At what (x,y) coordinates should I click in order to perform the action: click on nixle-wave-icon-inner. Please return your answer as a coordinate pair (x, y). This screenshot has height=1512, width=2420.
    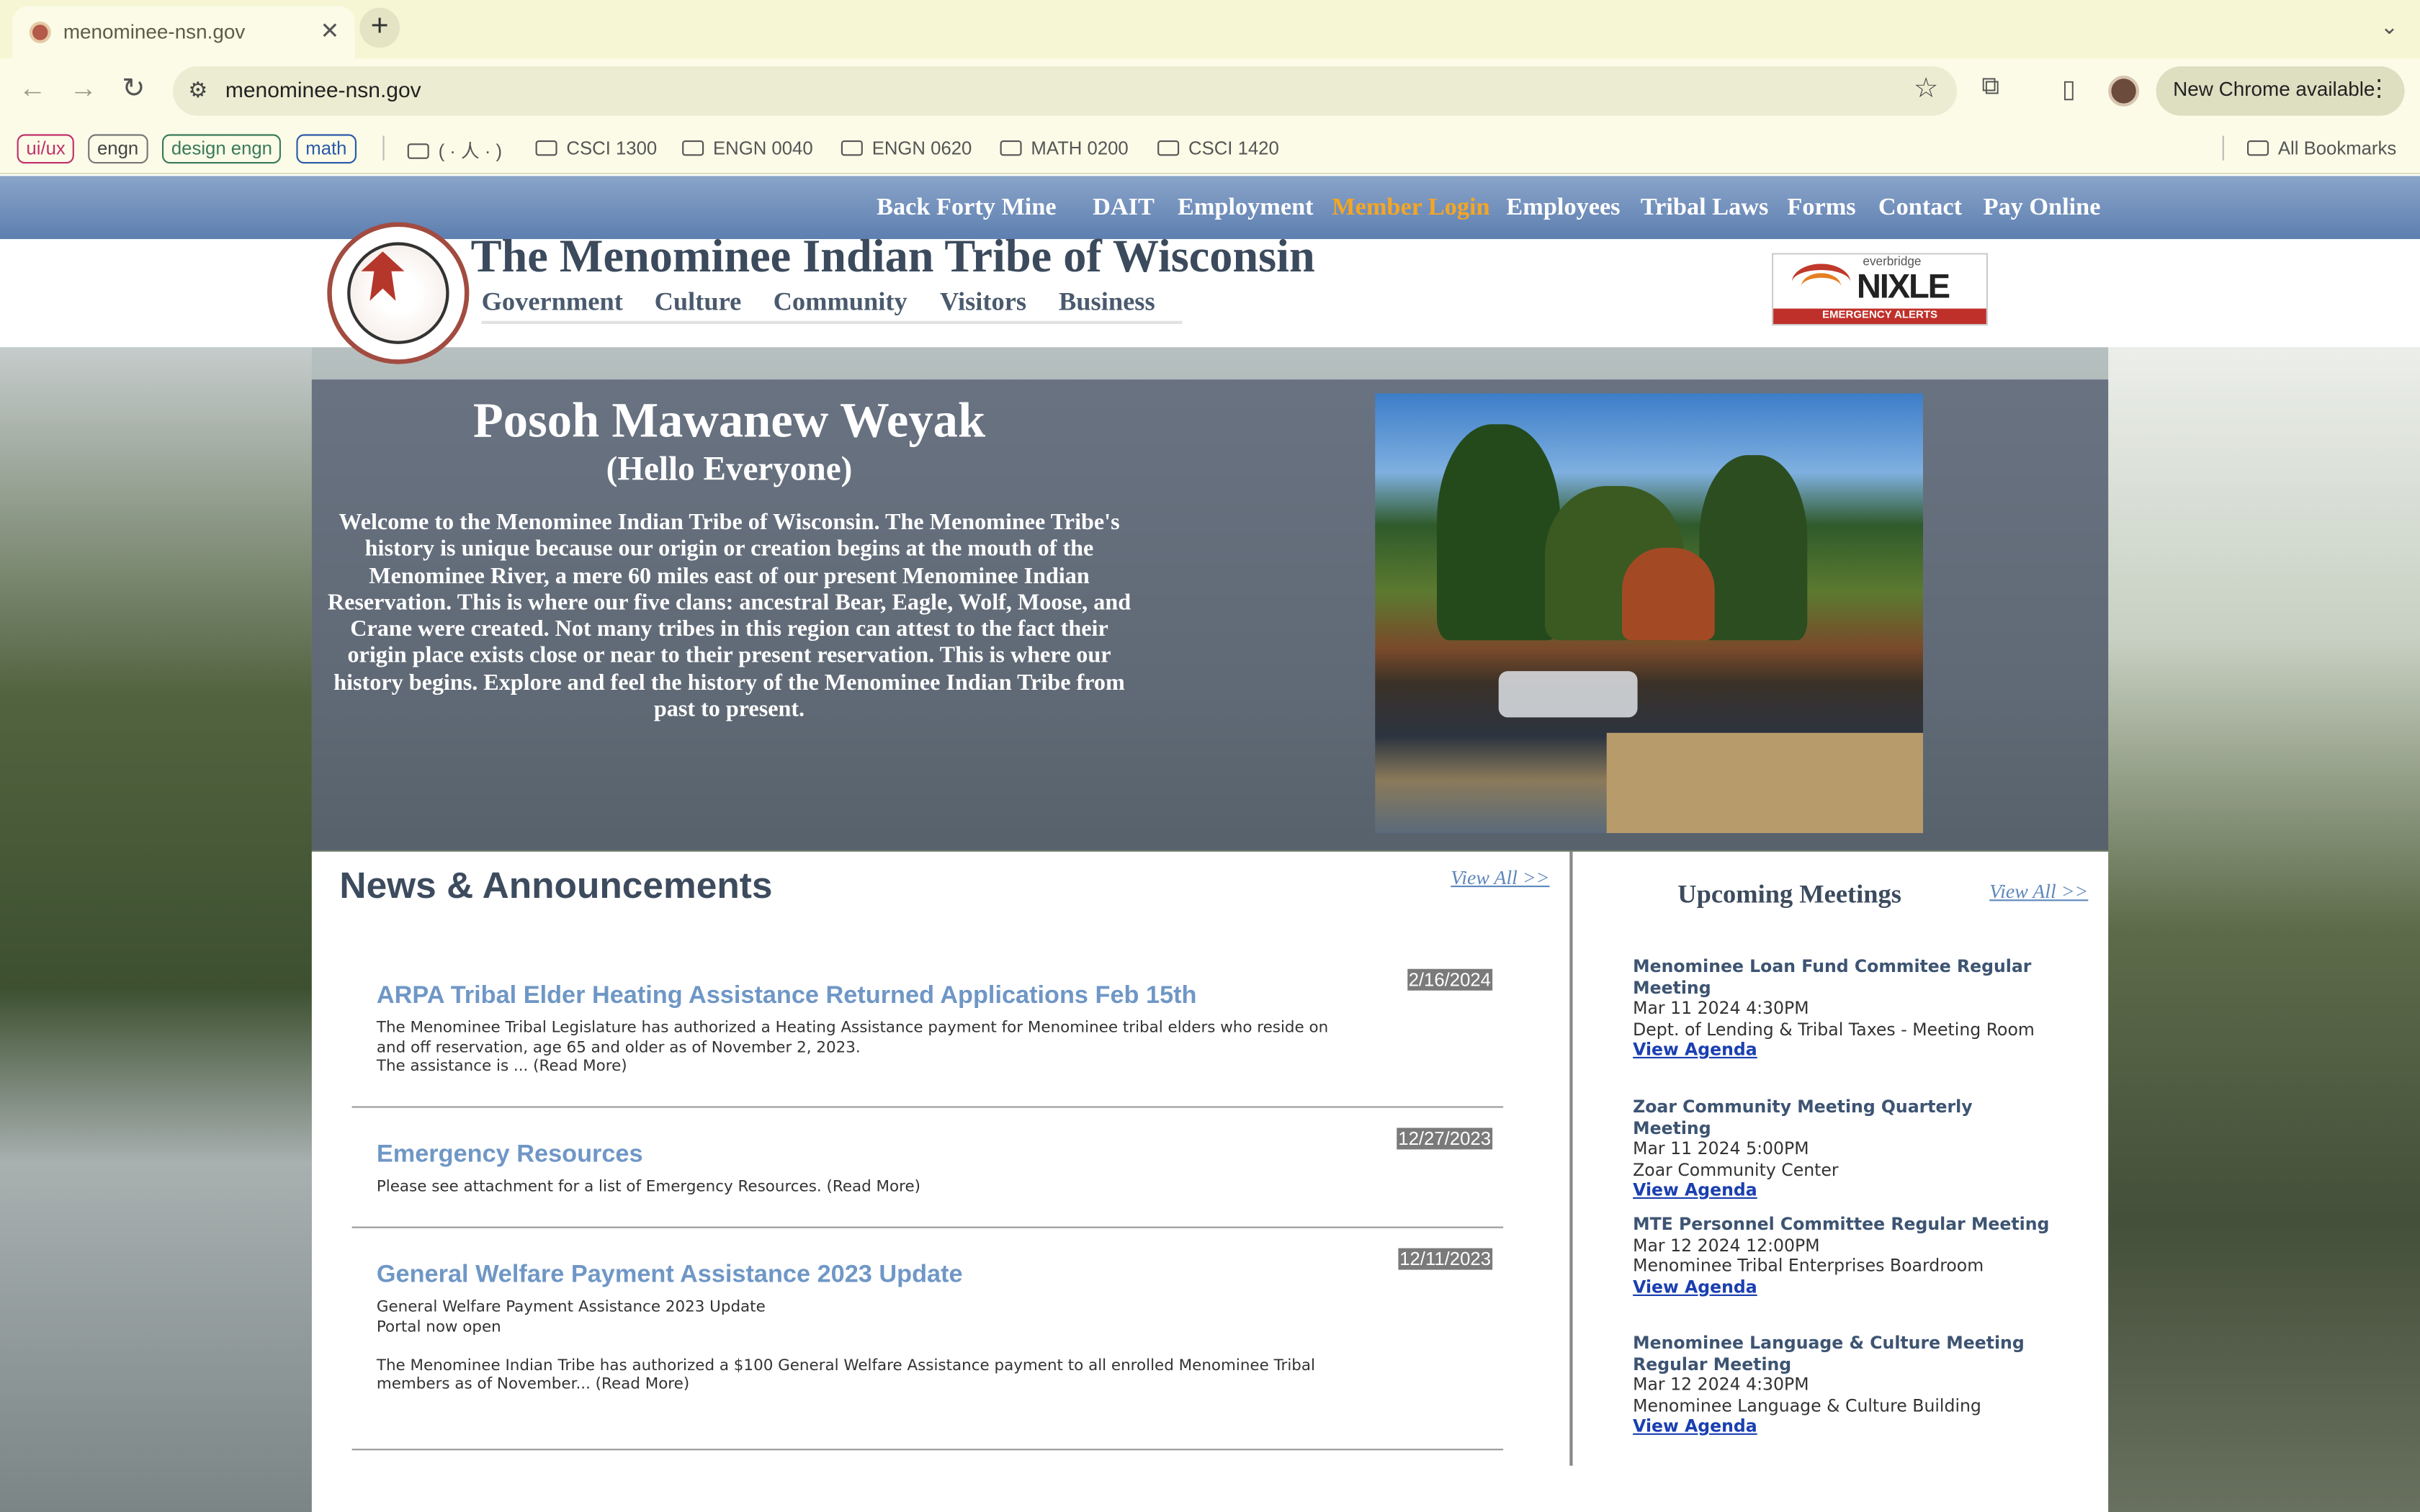
    Looking at the image, I should click on (1821, 287).